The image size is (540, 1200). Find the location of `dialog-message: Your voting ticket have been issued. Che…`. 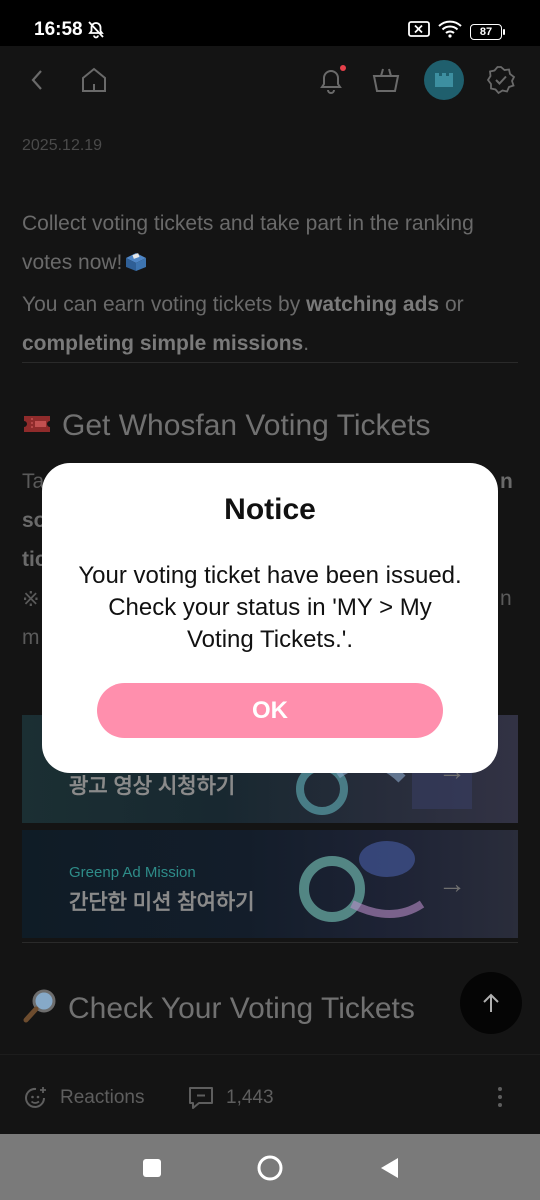

dialog-message: Your voting ticket have been issued. Che… is located at coordinates (270, 607).